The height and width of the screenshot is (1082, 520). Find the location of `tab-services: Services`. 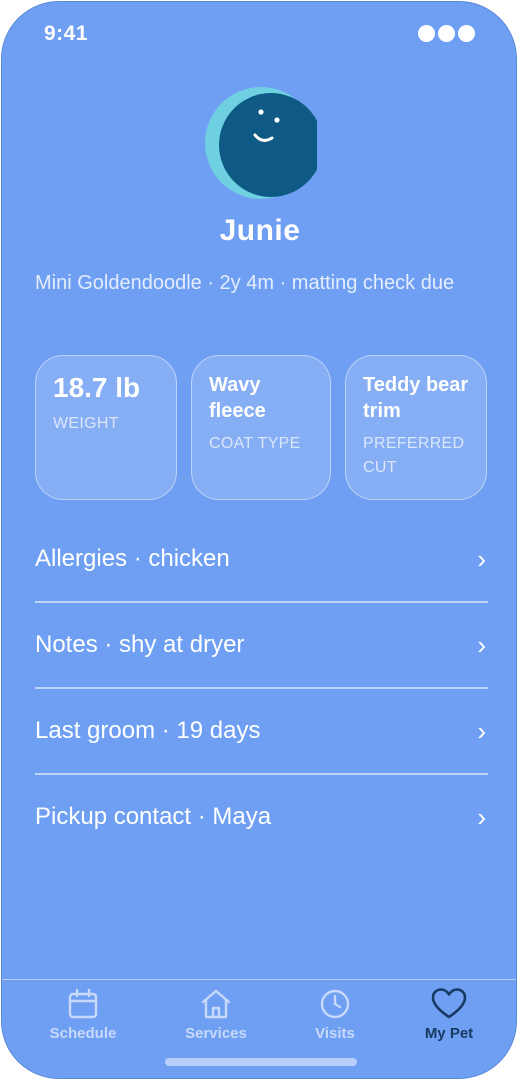

tab-services: Services is located at coordinates (216, 1014).